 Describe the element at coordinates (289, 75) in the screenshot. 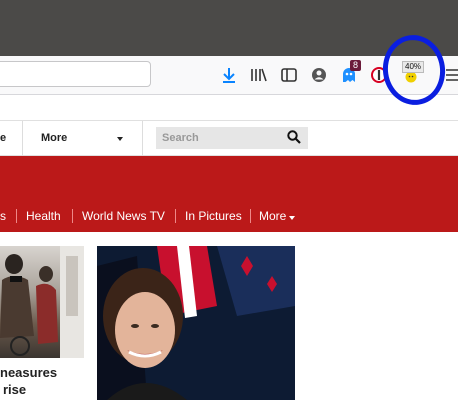

I see `sidebar-icon` at that location.